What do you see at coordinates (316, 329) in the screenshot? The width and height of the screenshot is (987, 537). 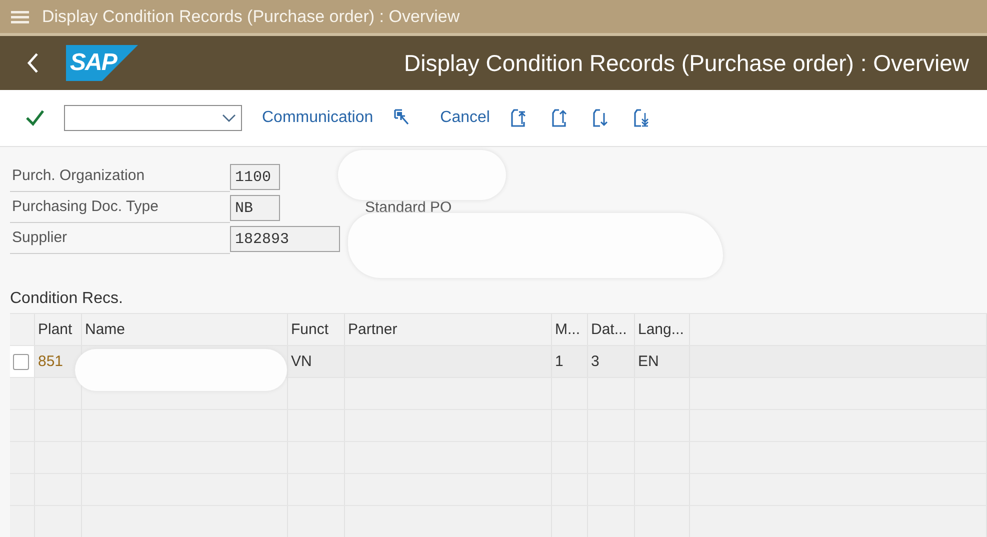 I see `column-header: Funct` at bounding box center [316, 329].